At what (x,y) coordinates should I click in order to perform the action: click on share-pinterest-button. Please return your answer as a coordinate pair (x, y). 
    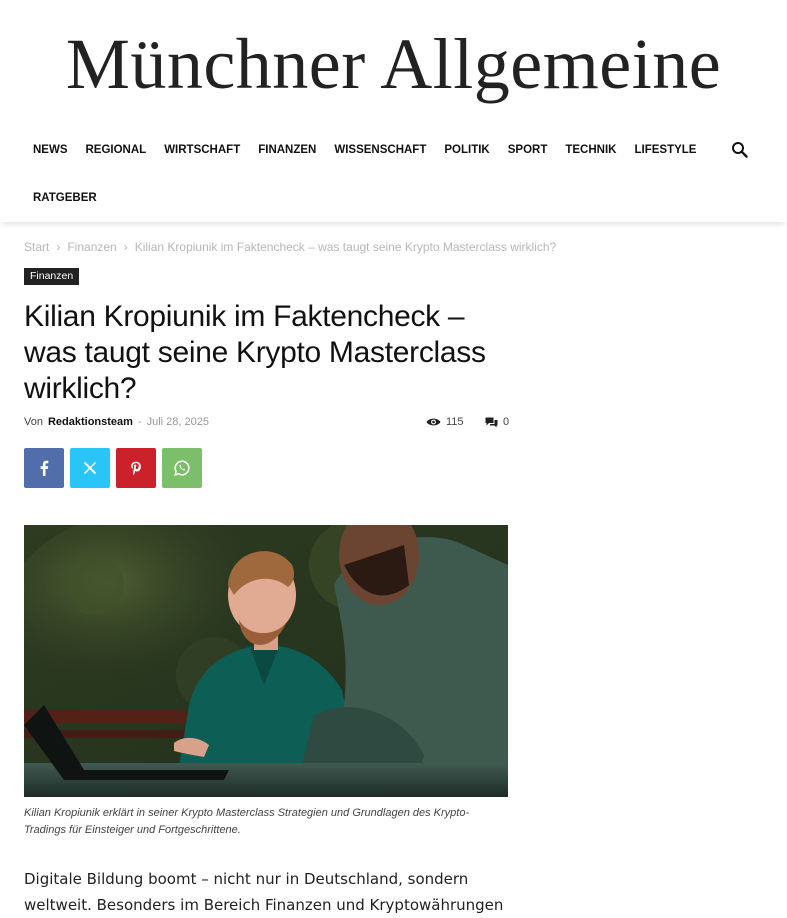
    Looking at the image, I should click on (136, 468).